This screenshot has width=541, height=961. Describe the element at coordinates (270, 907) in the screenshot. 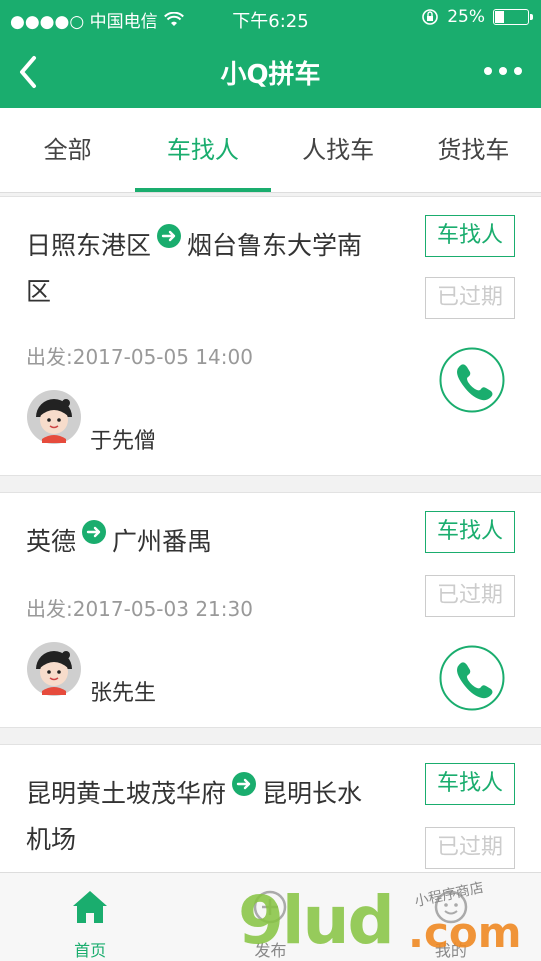

I see `publish-icon` at that location.